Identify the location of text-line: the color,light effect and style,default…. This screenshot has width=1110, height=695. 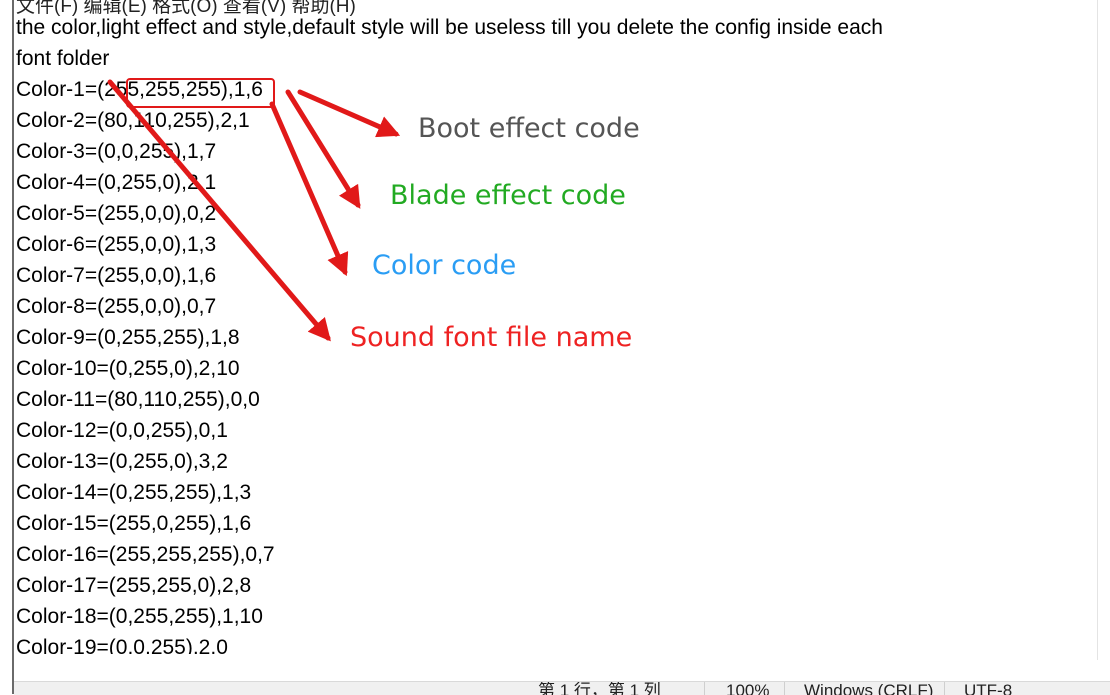
(449, 27).